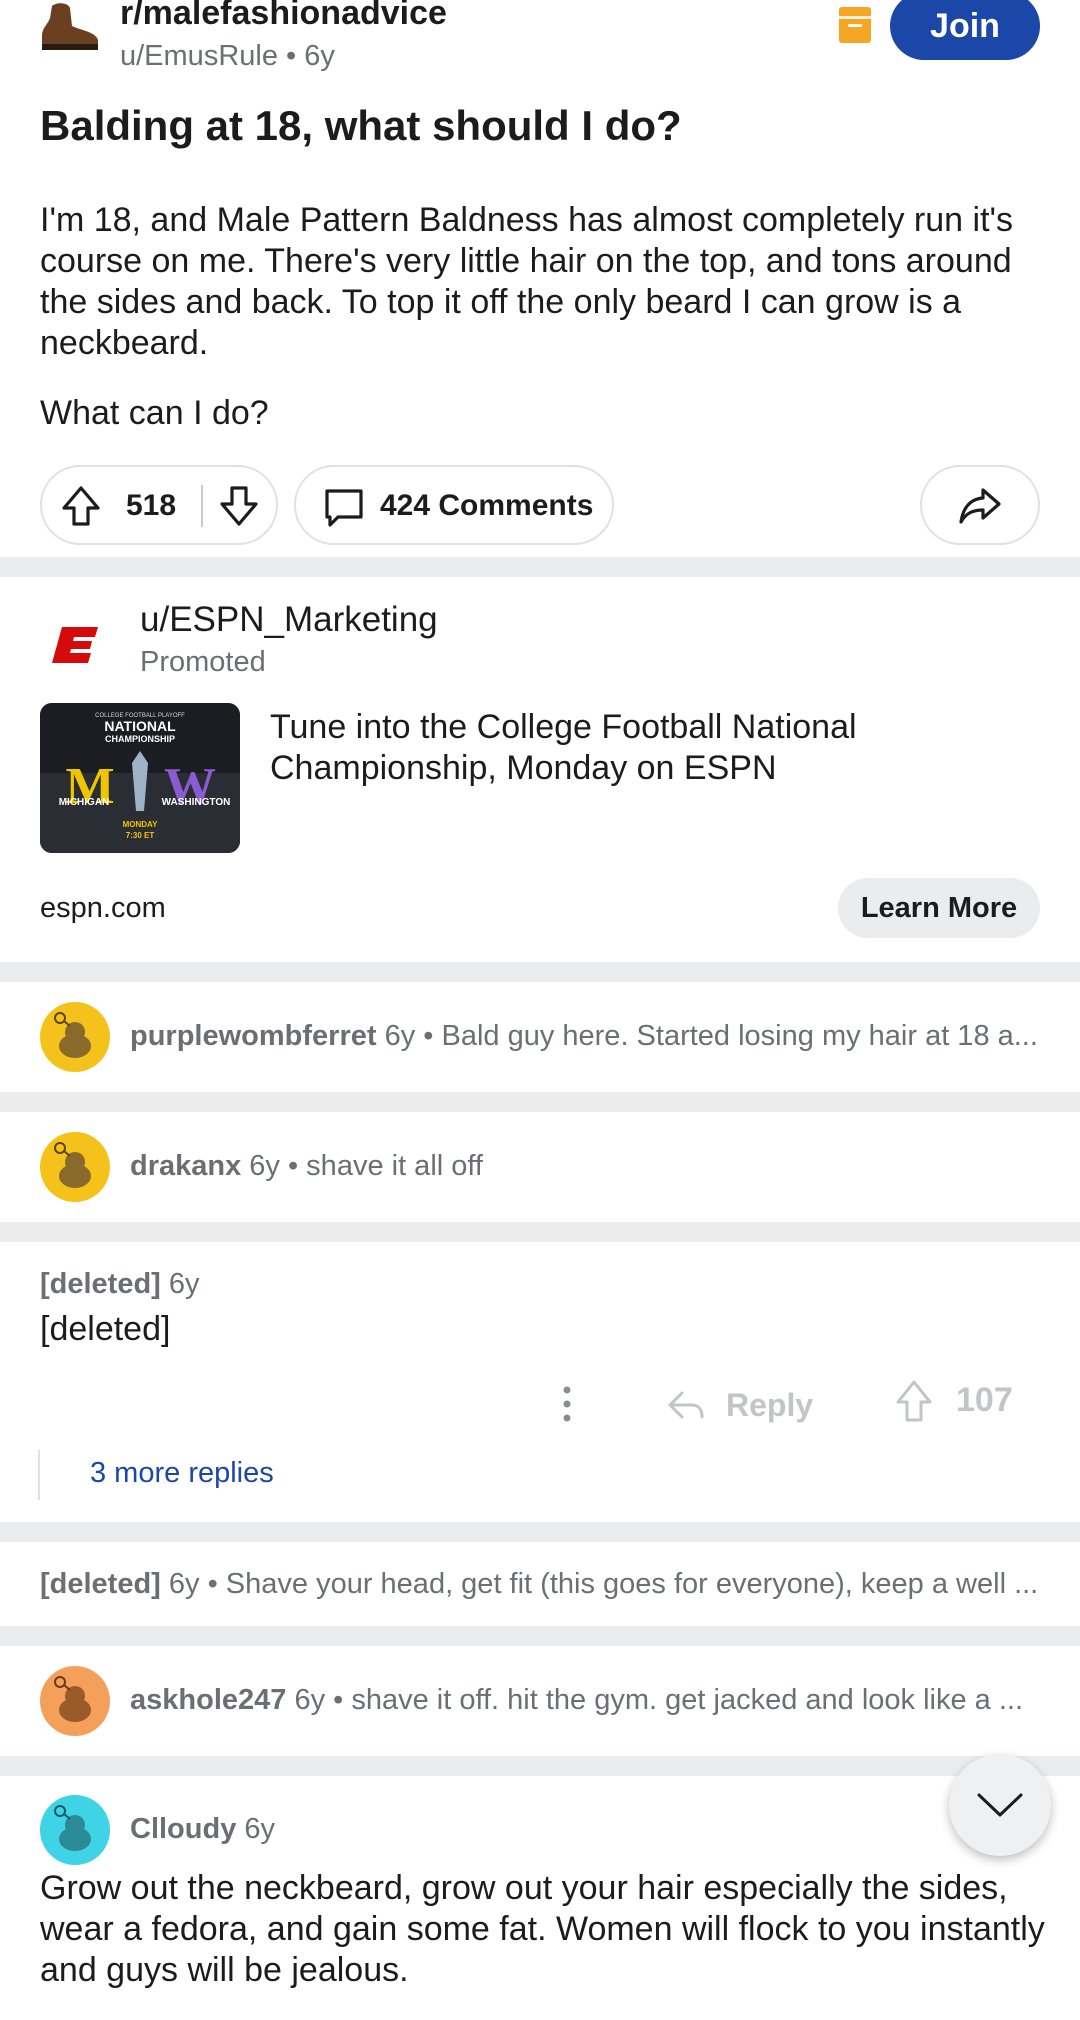 The width and height of the screenshot is (1080, 2020). What do you see at coordinates (984, 1400) in the screenshot?
I see `comment-upvote-count: 107` at bounding box center [984, 1400].